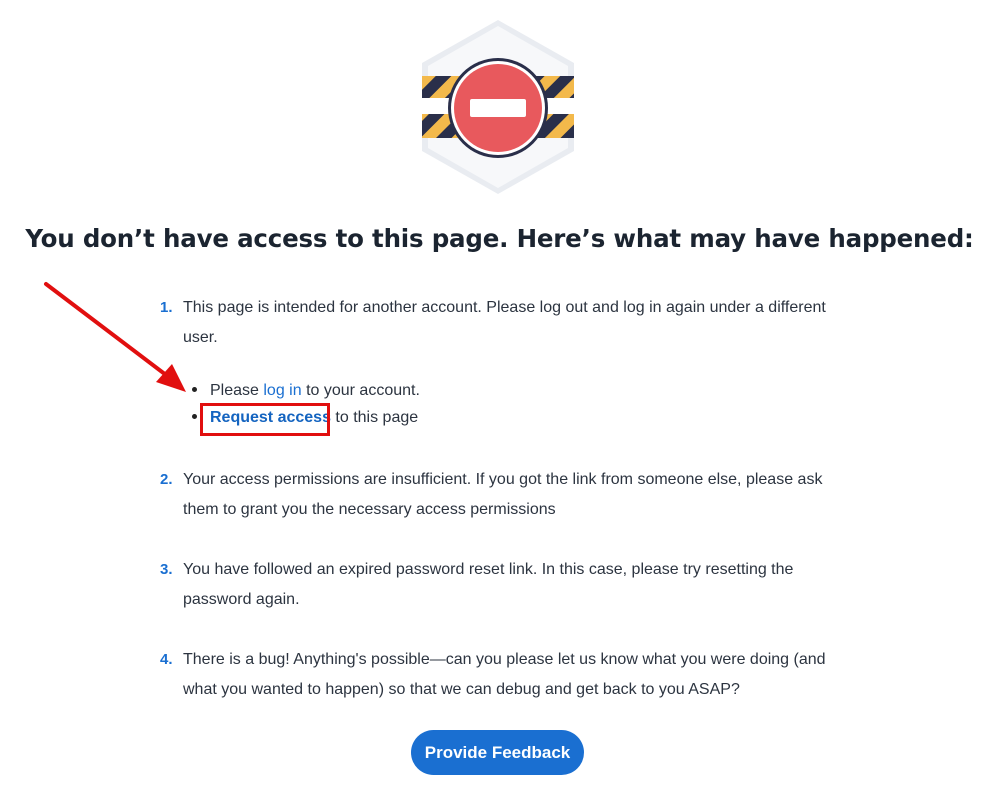  Describe the element at coordinates (115, 337) in the screenshot. I see `red-arrow-icon` at that location.